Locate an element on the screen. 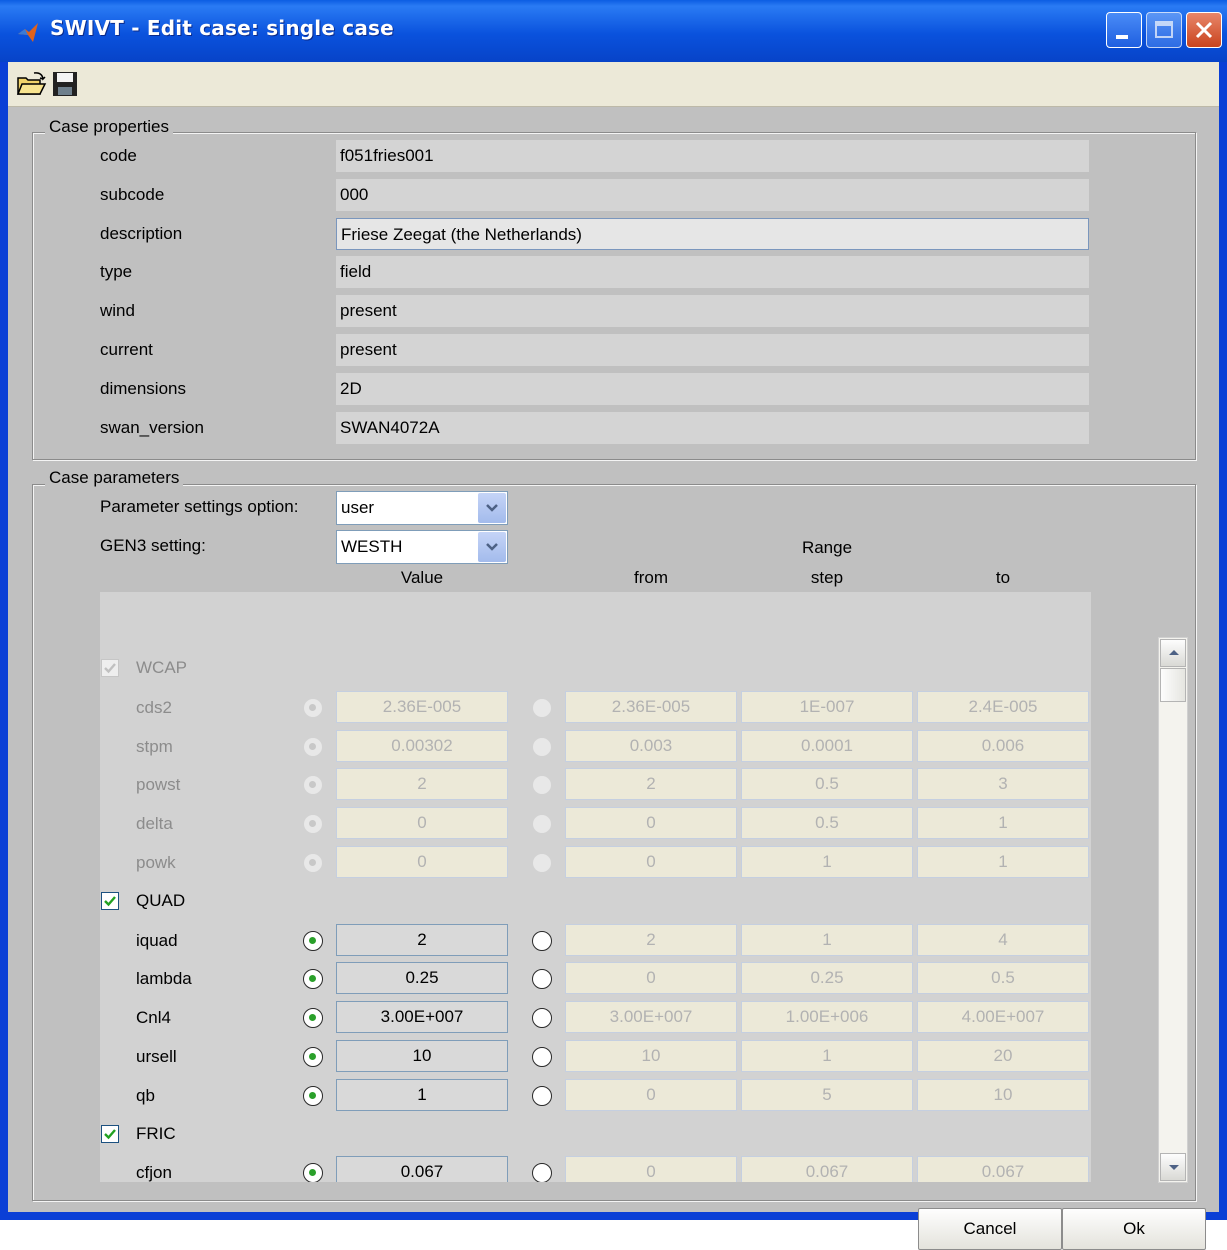 The image size is (1227, 1250). property-value: present is located at coordinates (712, 311).